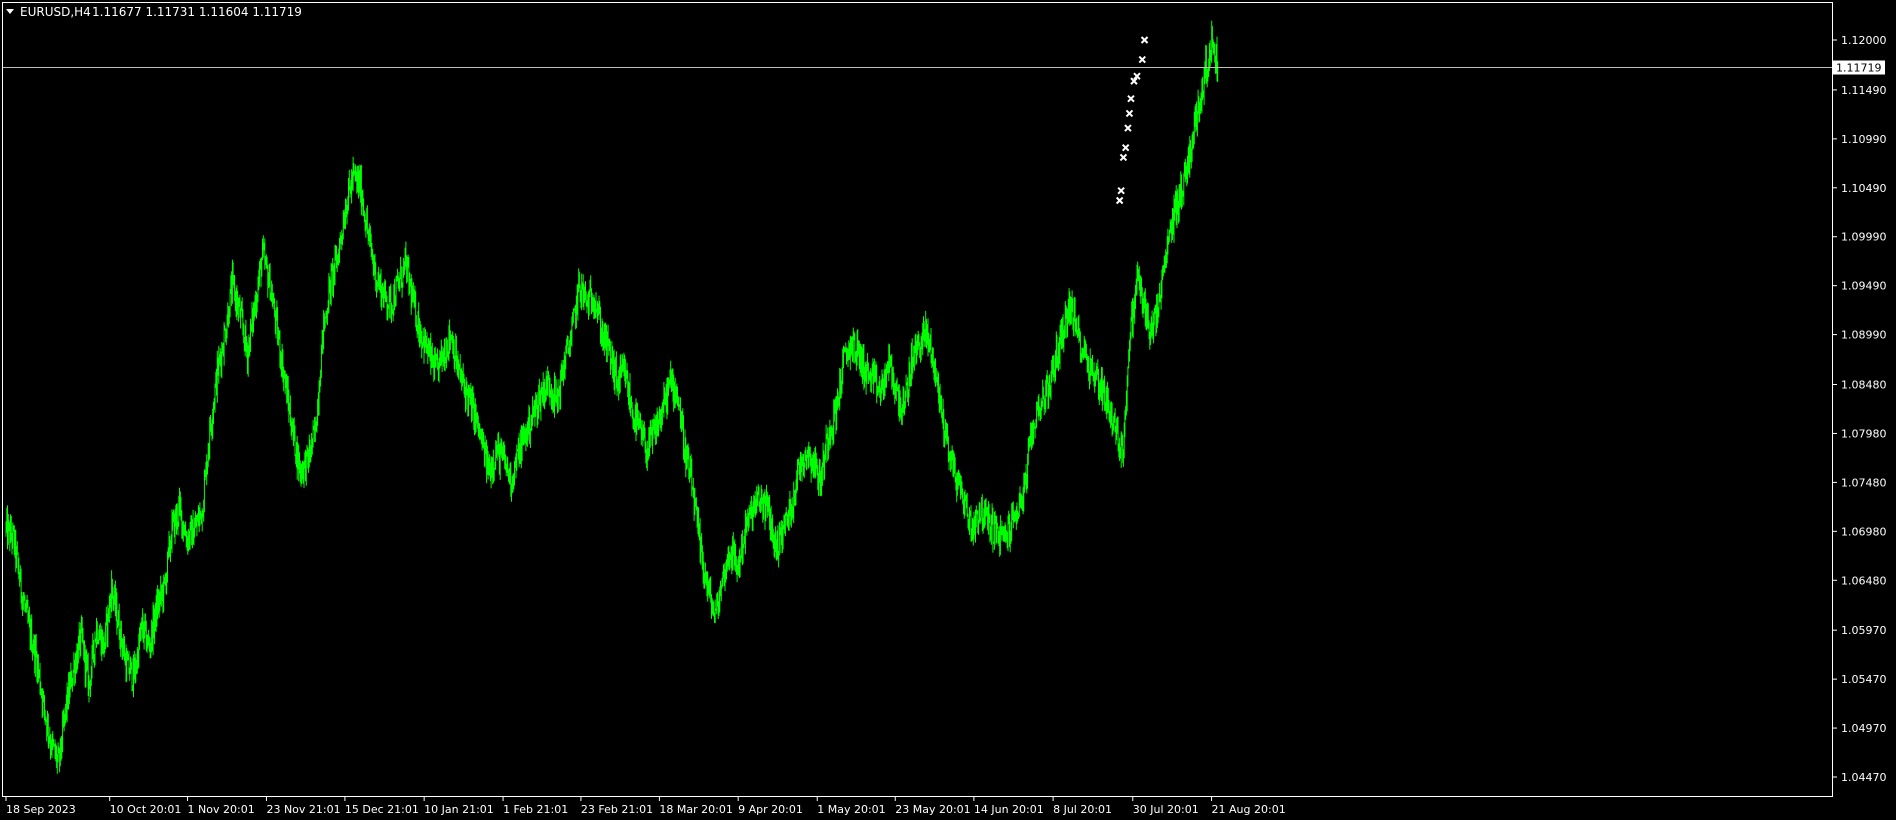 The image size is (1896, 820). Describe the element at coordinates (1864, 385) in the screenshot. I see `y-tick-label: 1.08480` at that location.